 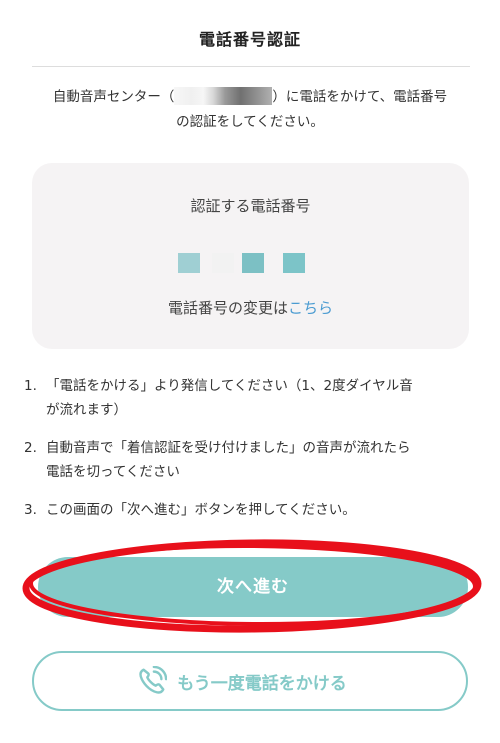 I want to click on masked-phone-number, so click(x=243, y=263).